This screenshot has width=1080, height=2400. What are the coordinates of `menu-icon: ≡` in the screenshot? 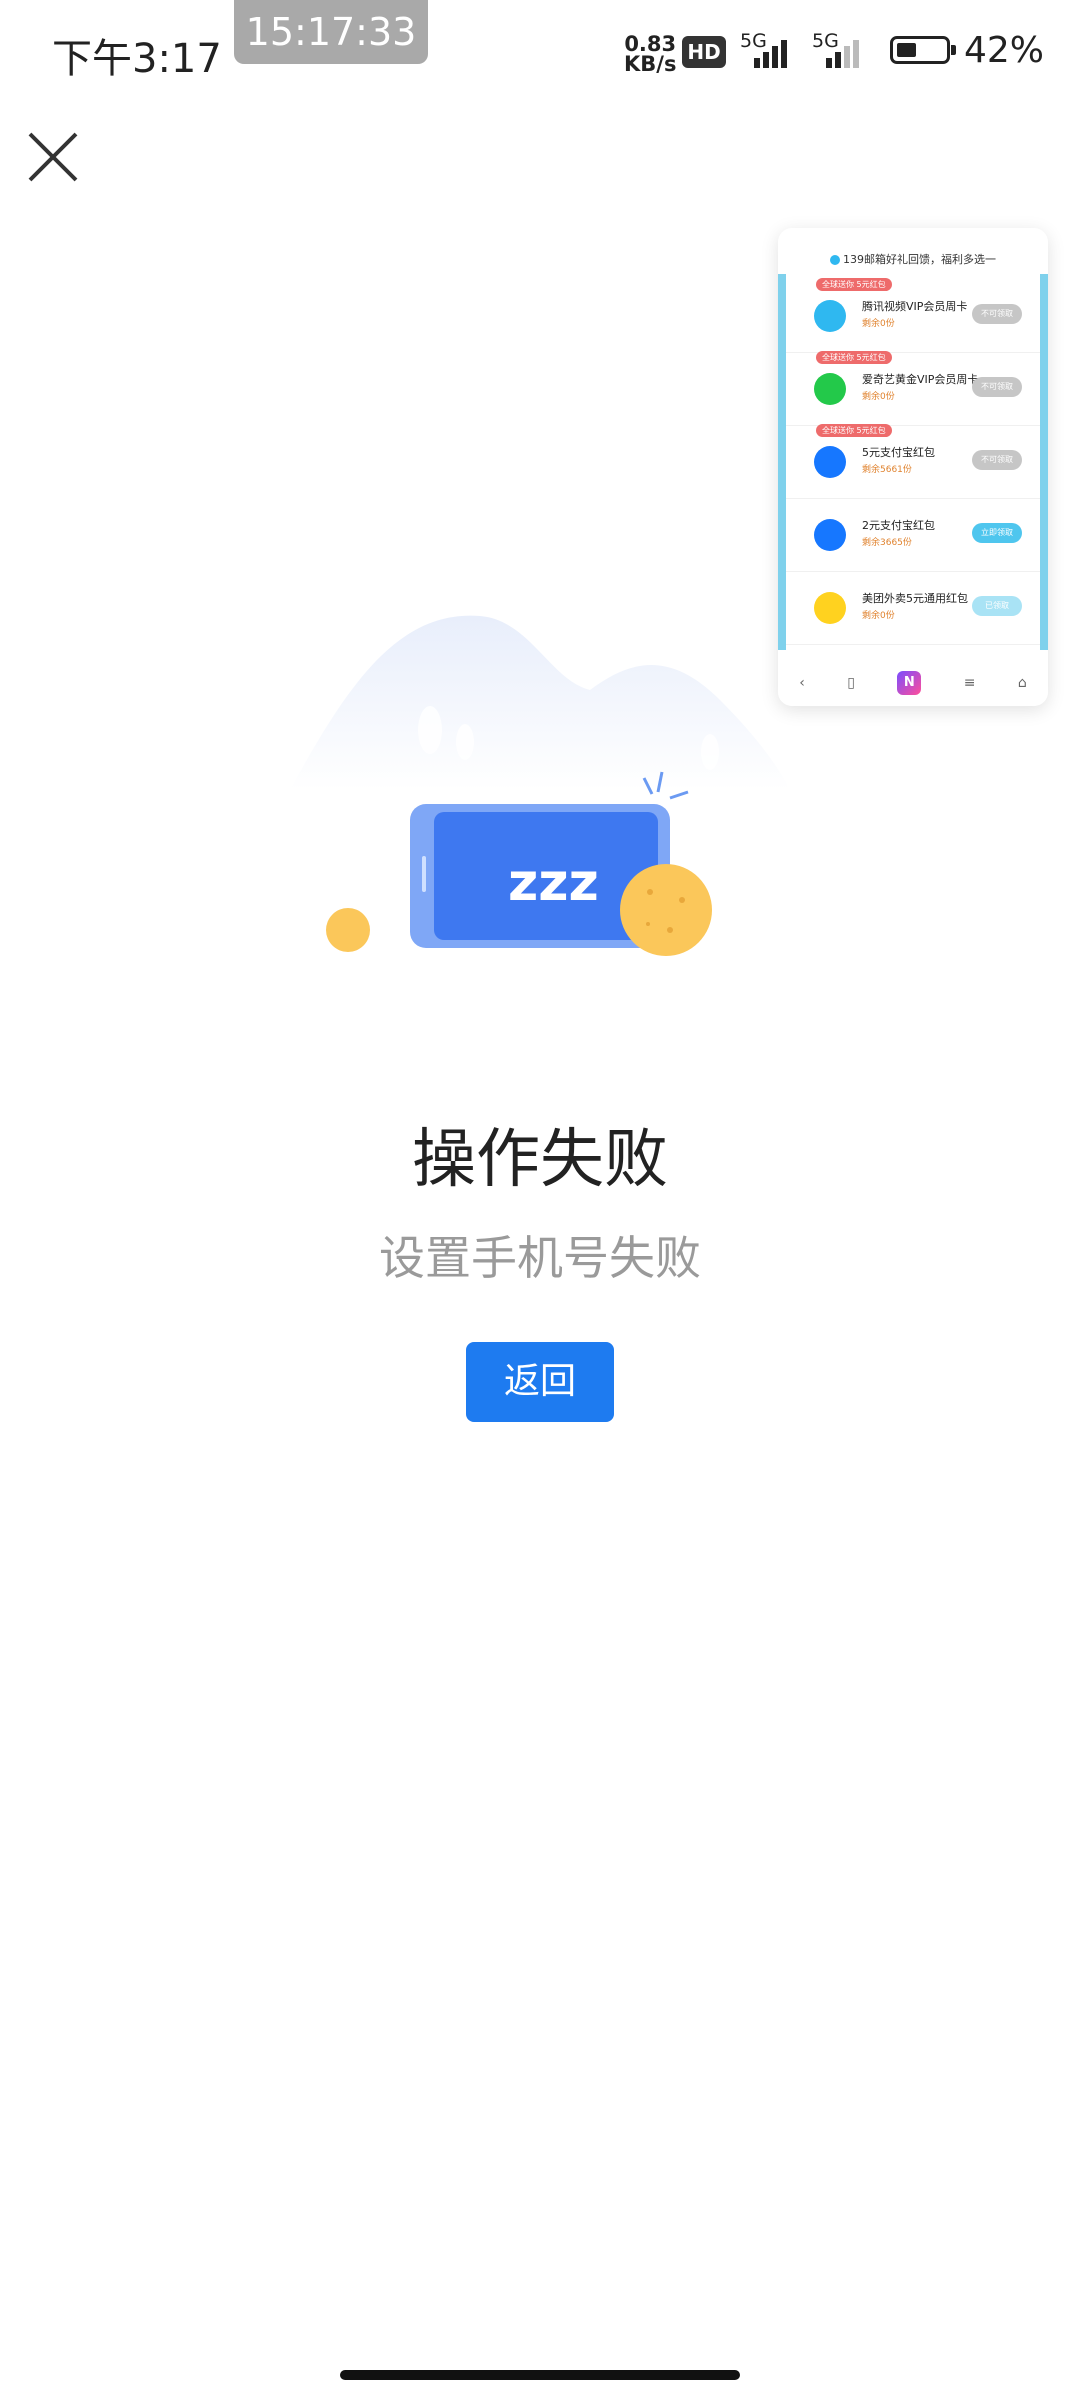 It's located at (969, 683).